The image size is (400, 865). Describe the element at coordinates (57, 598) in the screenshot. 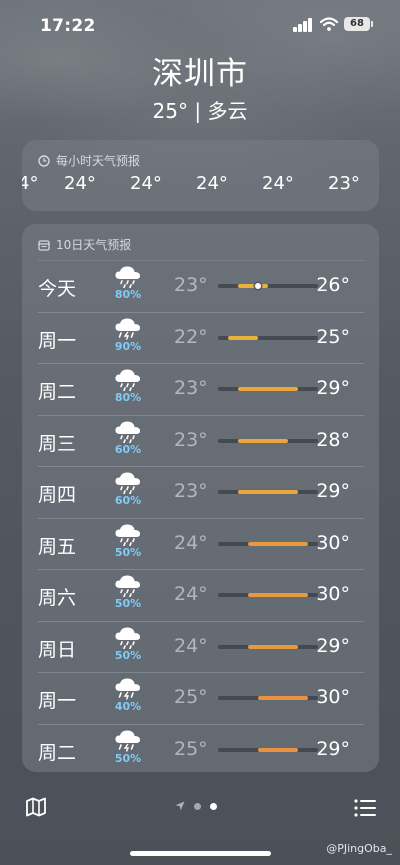

I see `day-label: 周六` at that location.